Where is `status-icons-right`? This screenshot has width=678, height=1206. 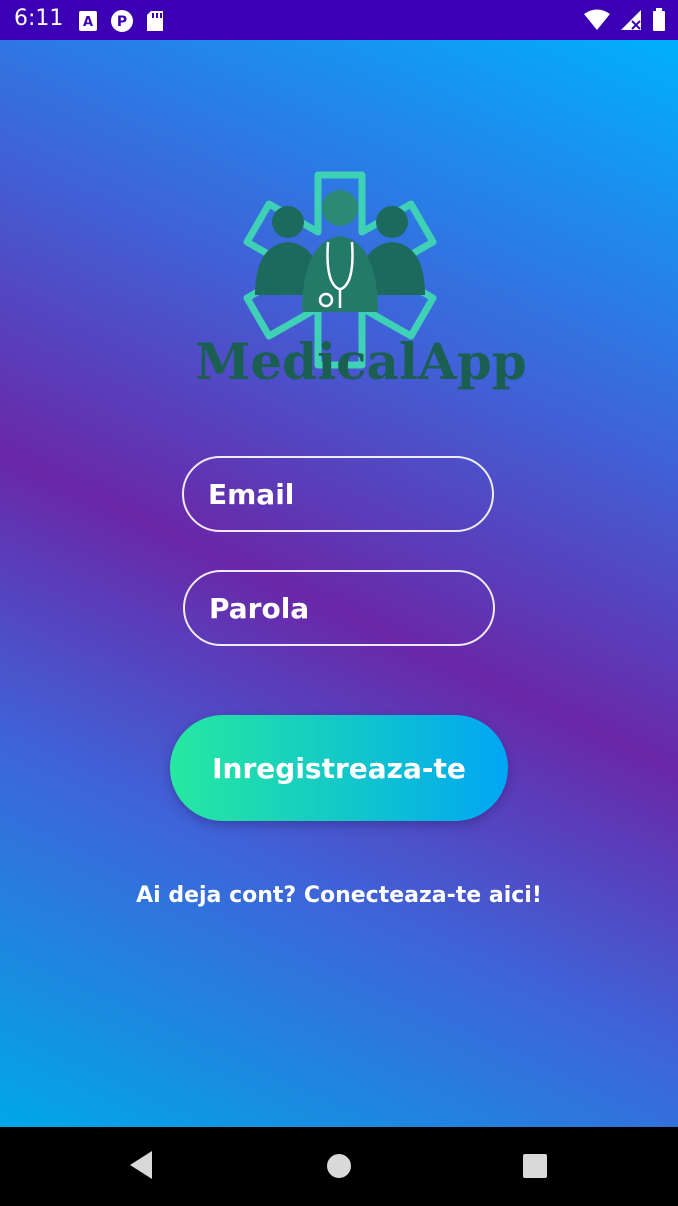 status-icons-right is located at coordinates (625, 22).